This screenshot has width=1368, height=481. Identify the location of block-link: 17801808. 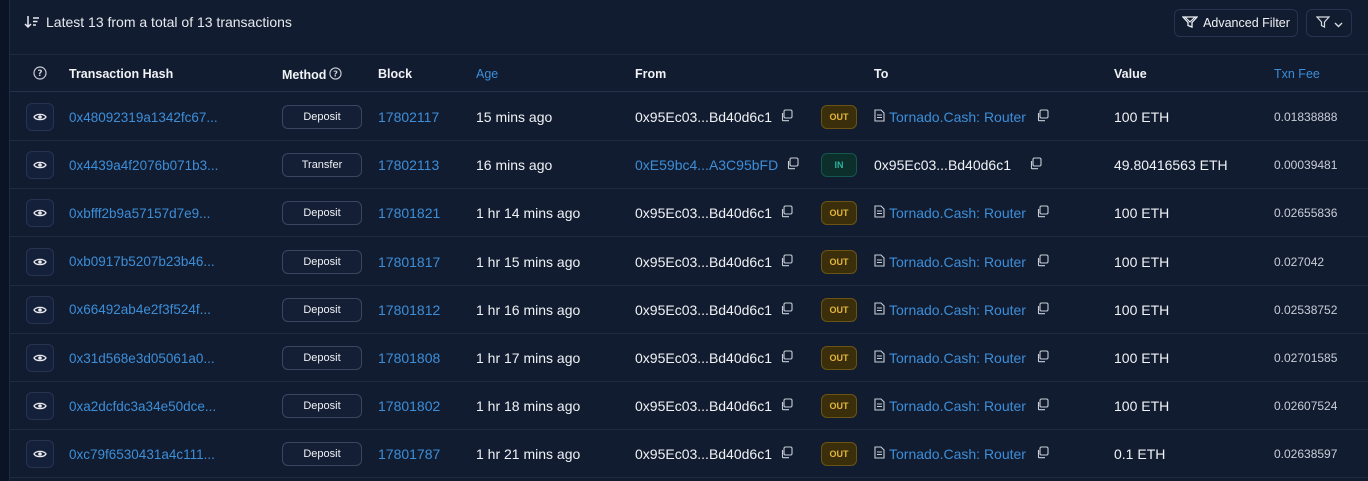
(409, 358).